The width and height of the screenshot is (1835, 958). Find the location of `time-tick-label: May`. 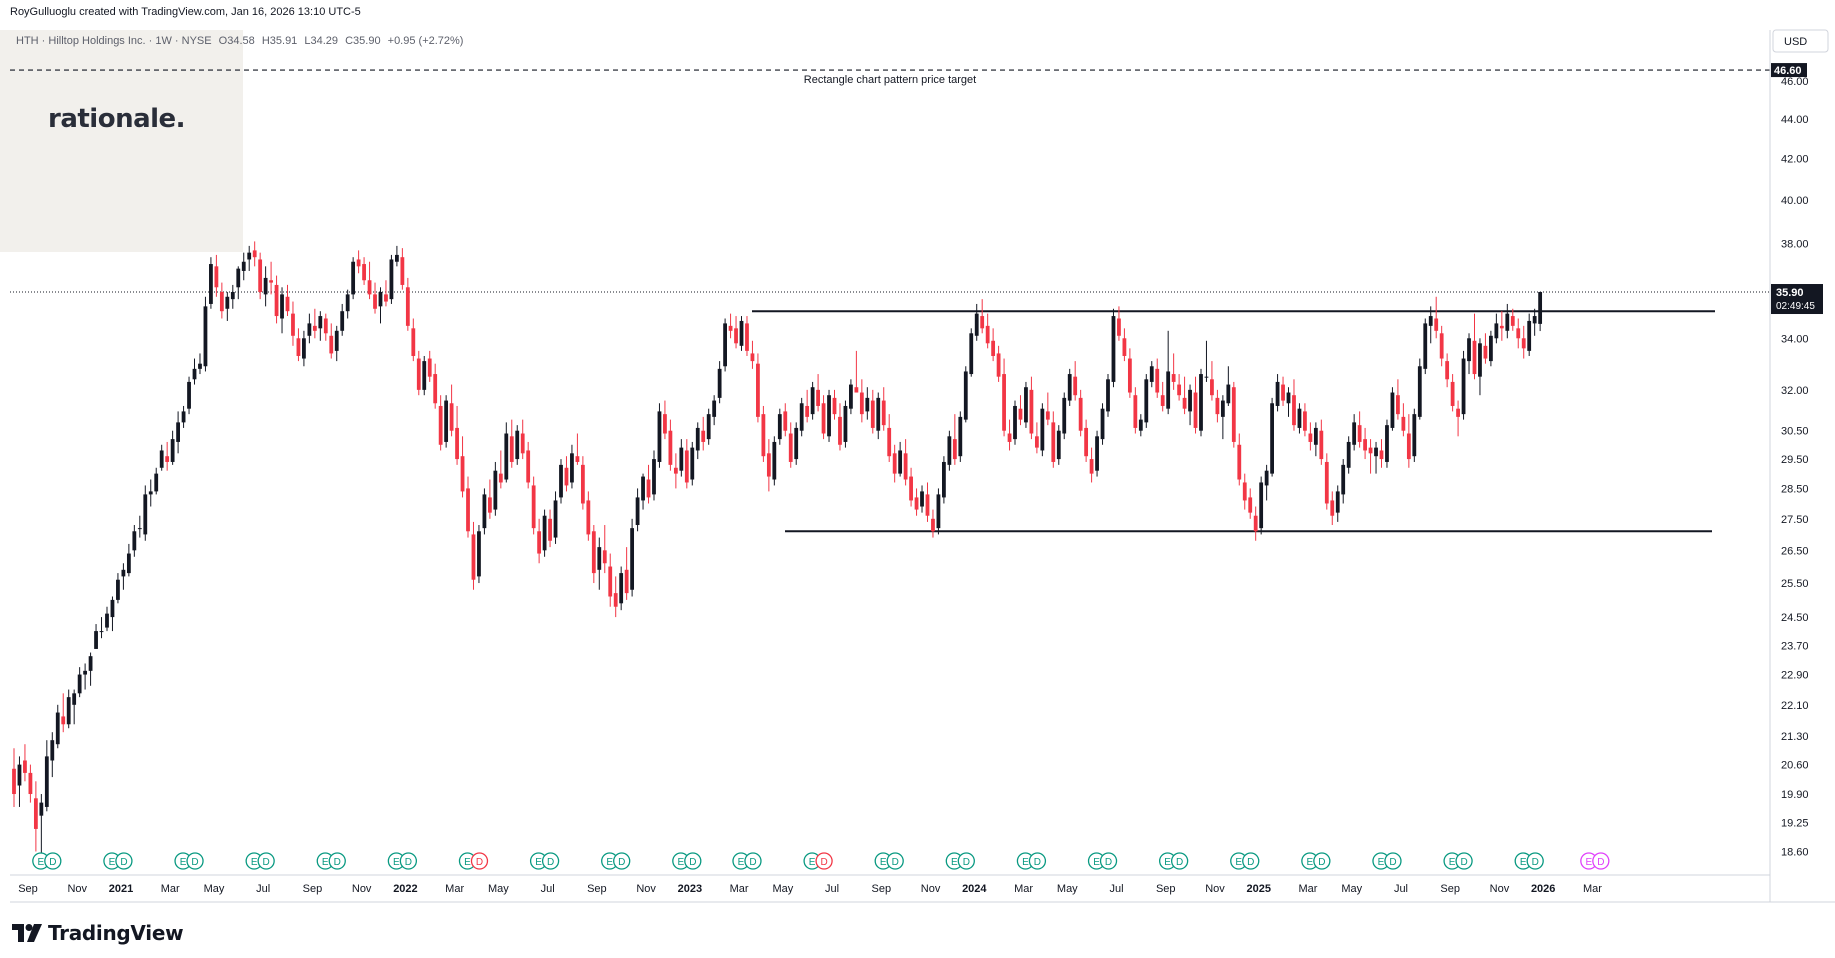

time-tick-label: May is located at coordinates (214, 889).